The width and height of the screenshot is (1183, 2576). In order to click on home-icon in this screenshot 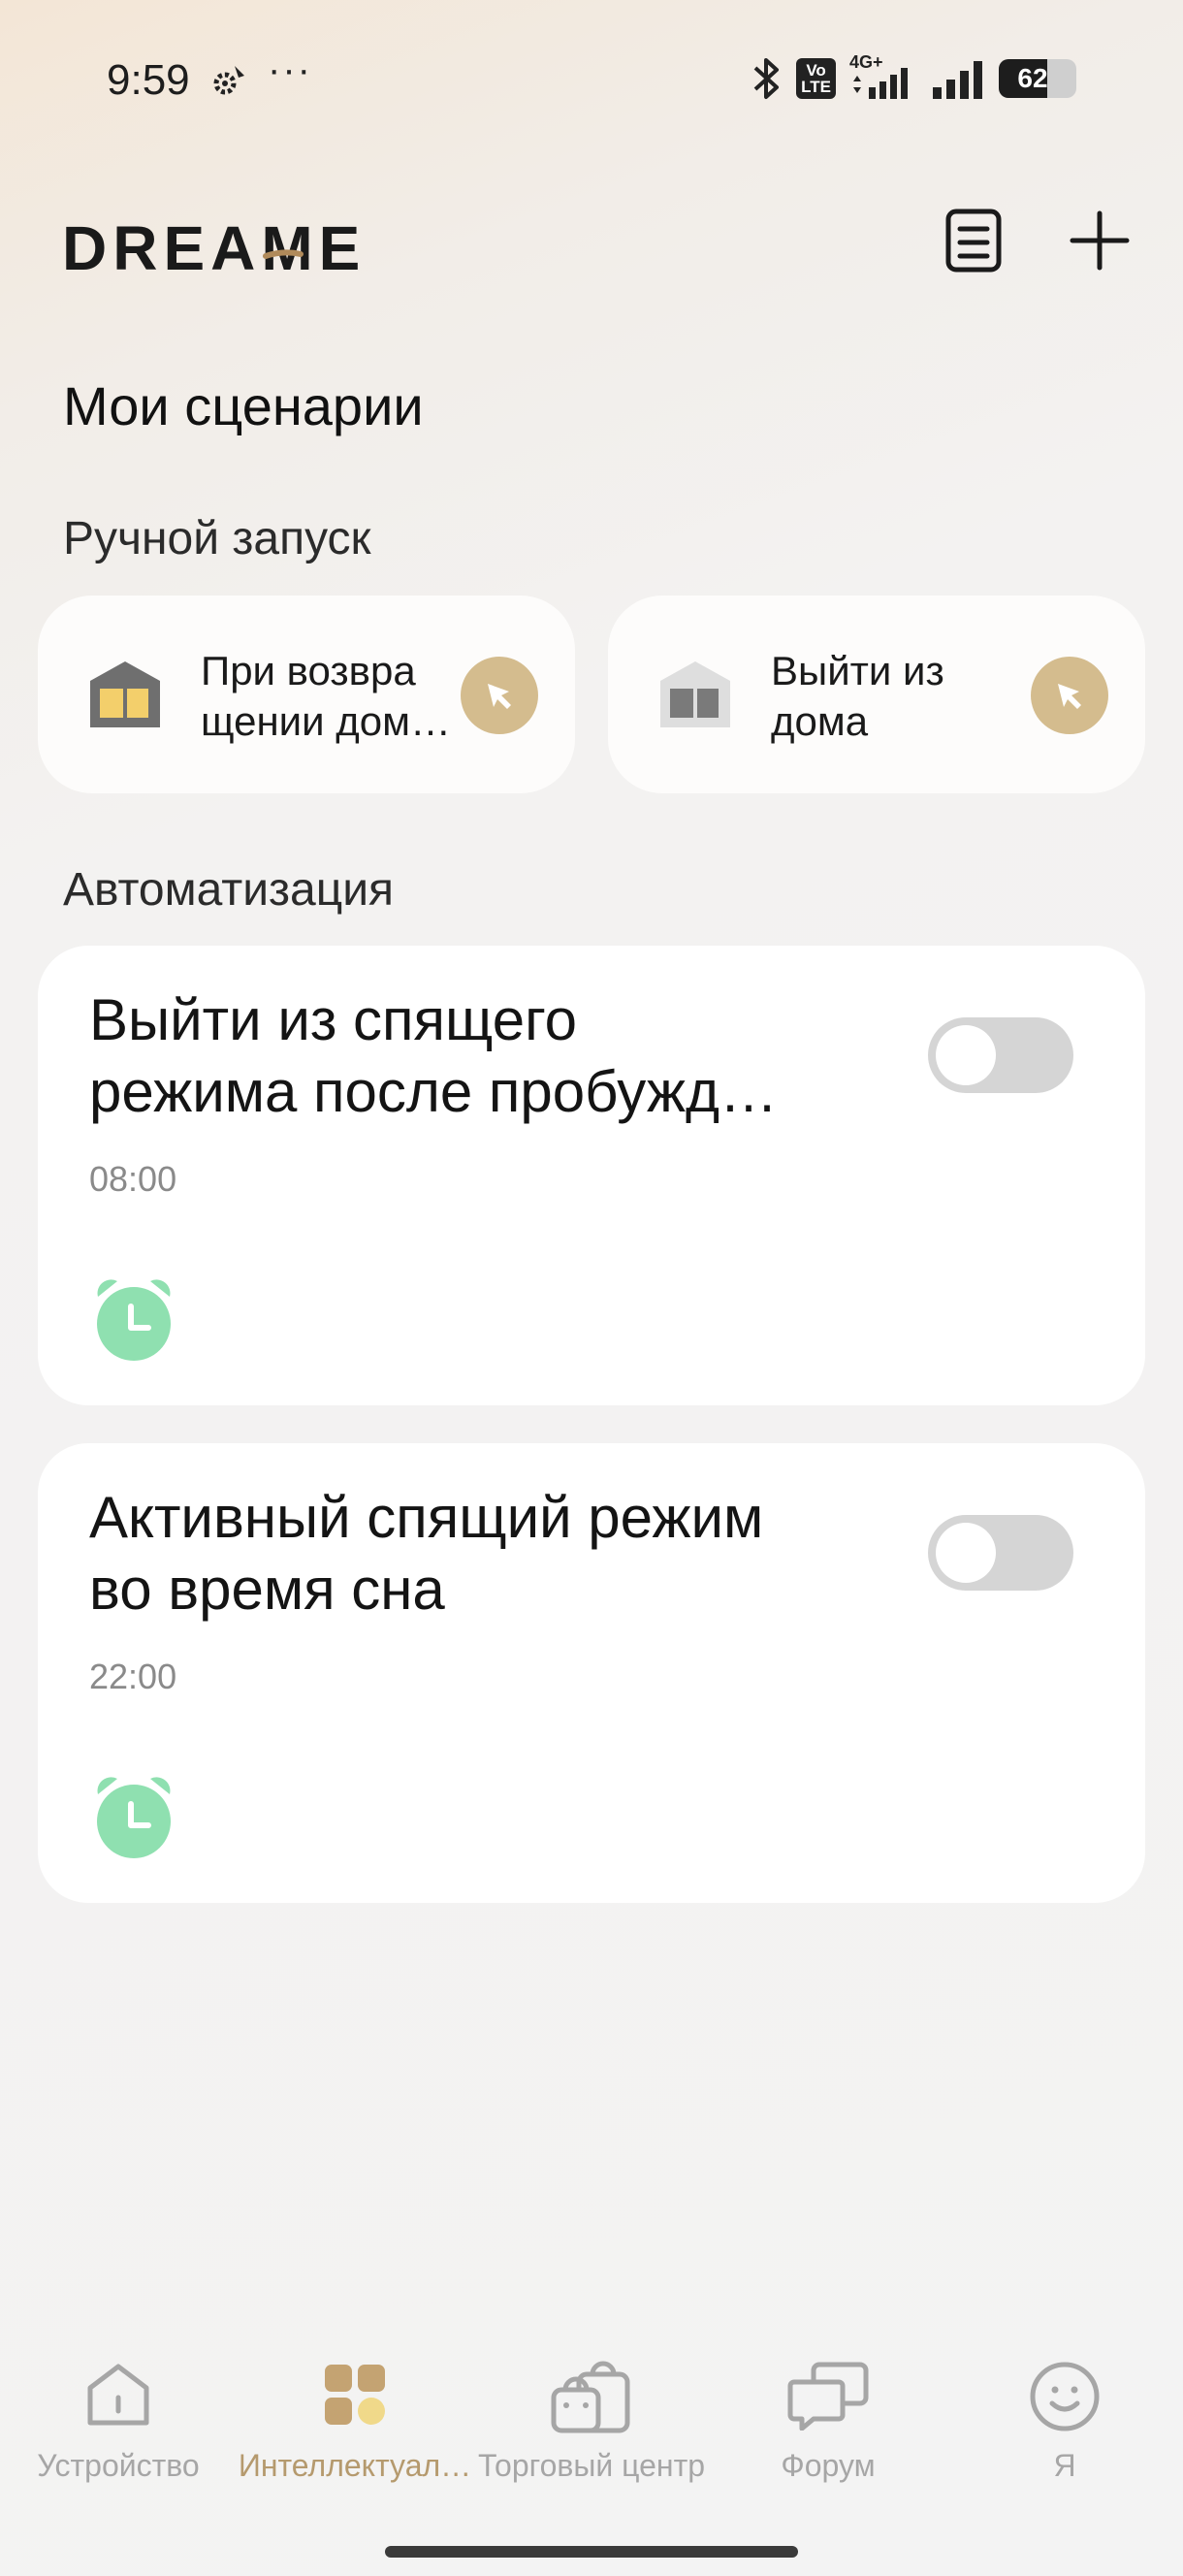, I will do `click(118, 2395)`.